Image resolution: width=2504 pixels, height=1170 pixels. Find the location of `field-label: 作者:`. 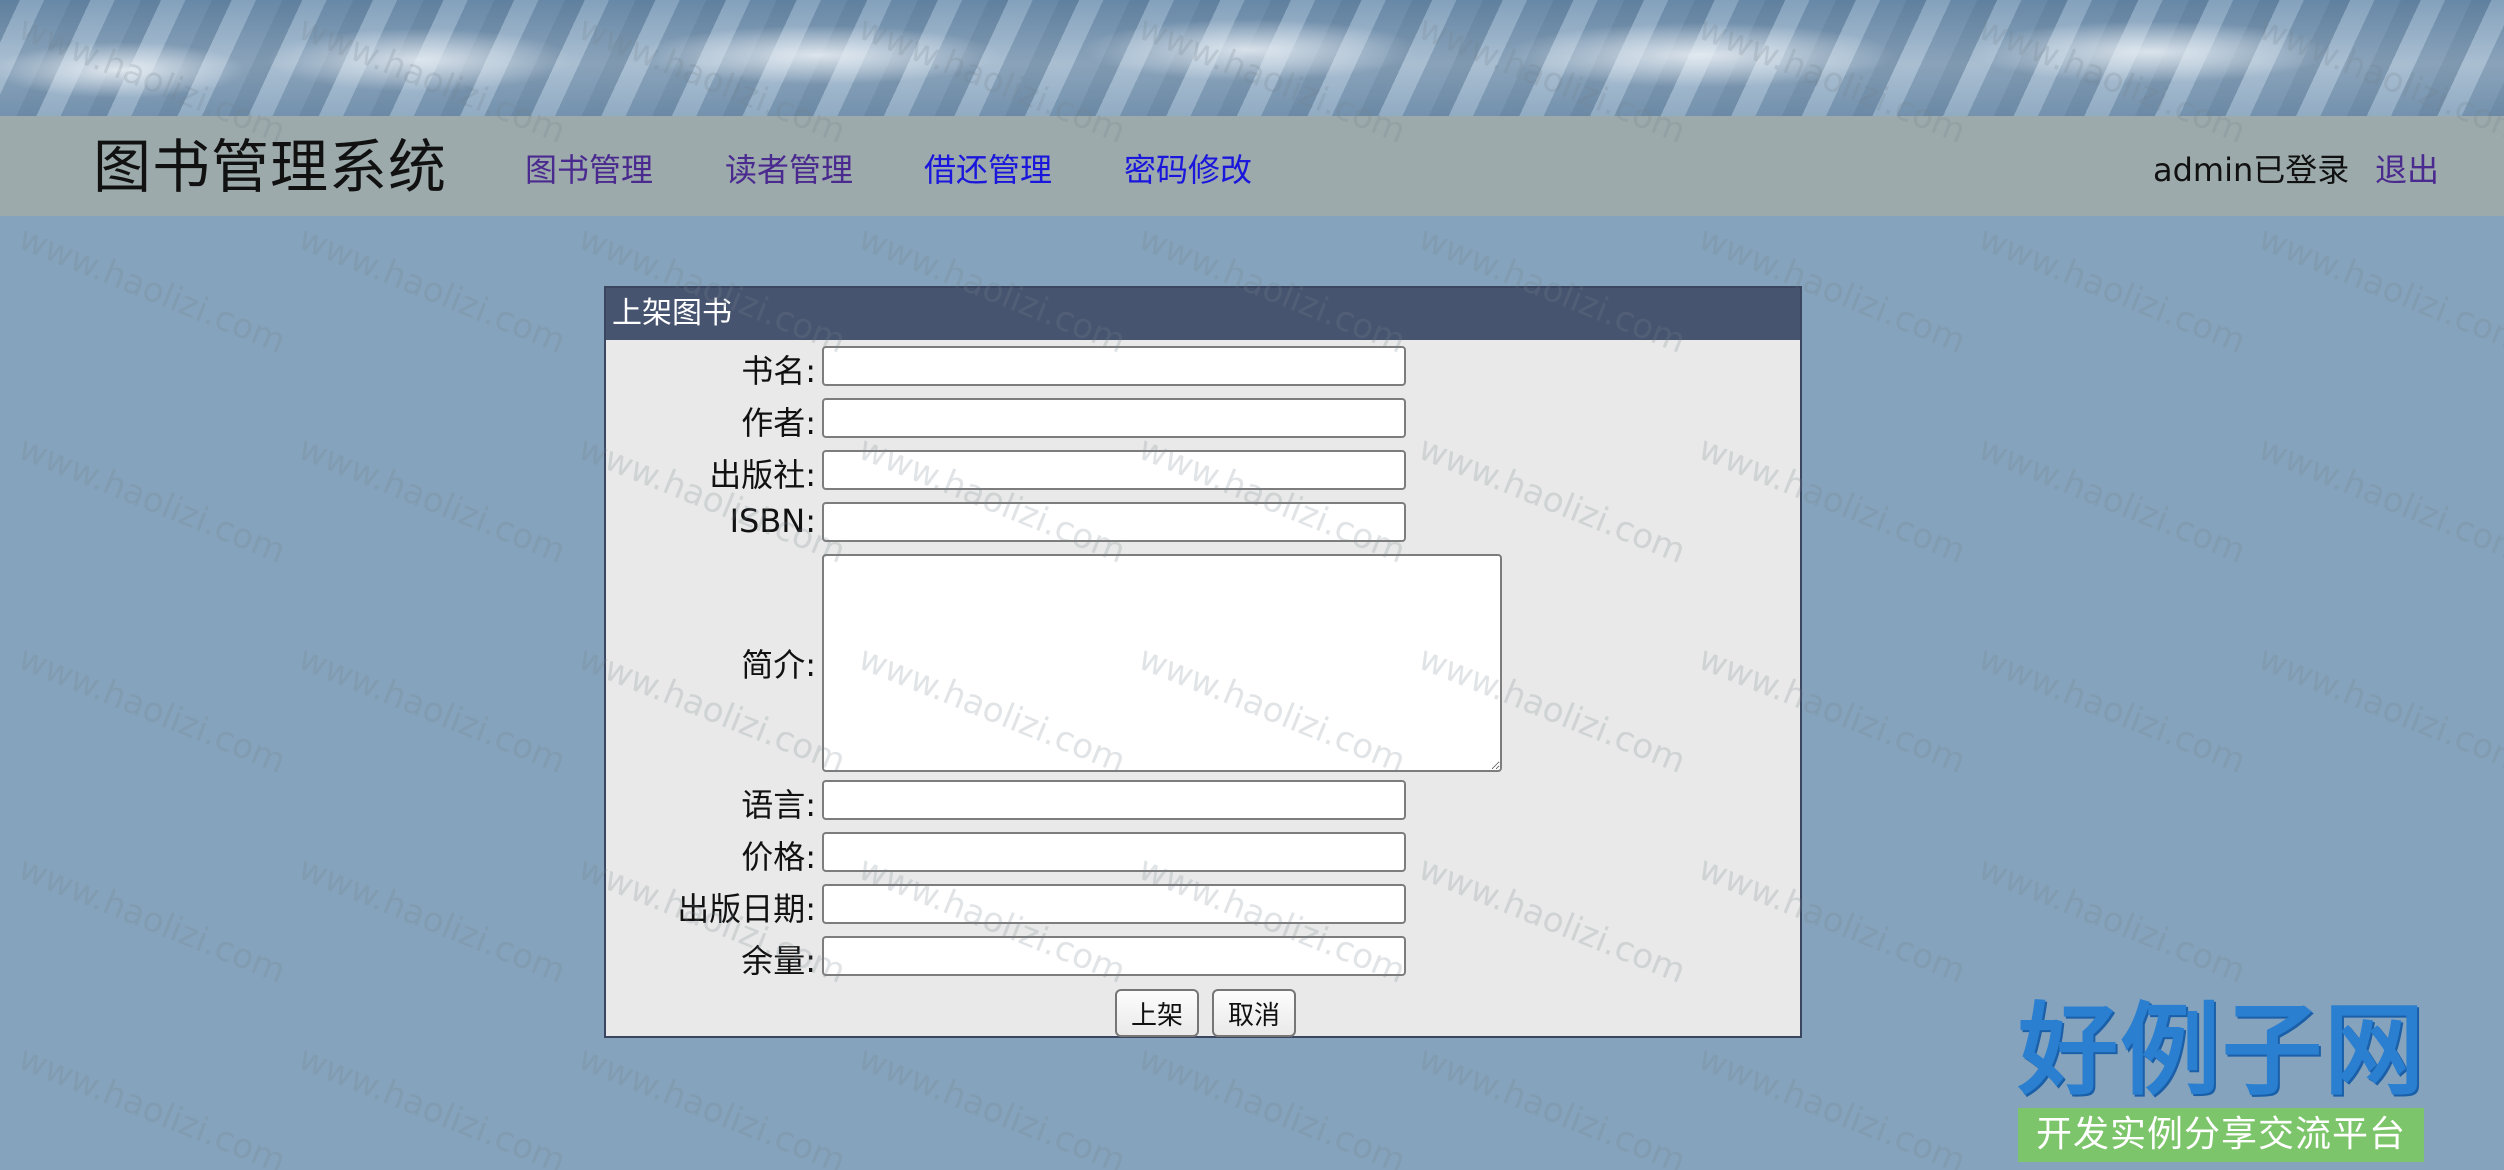

field-label: 作者: is located at coordinates (778, 423).